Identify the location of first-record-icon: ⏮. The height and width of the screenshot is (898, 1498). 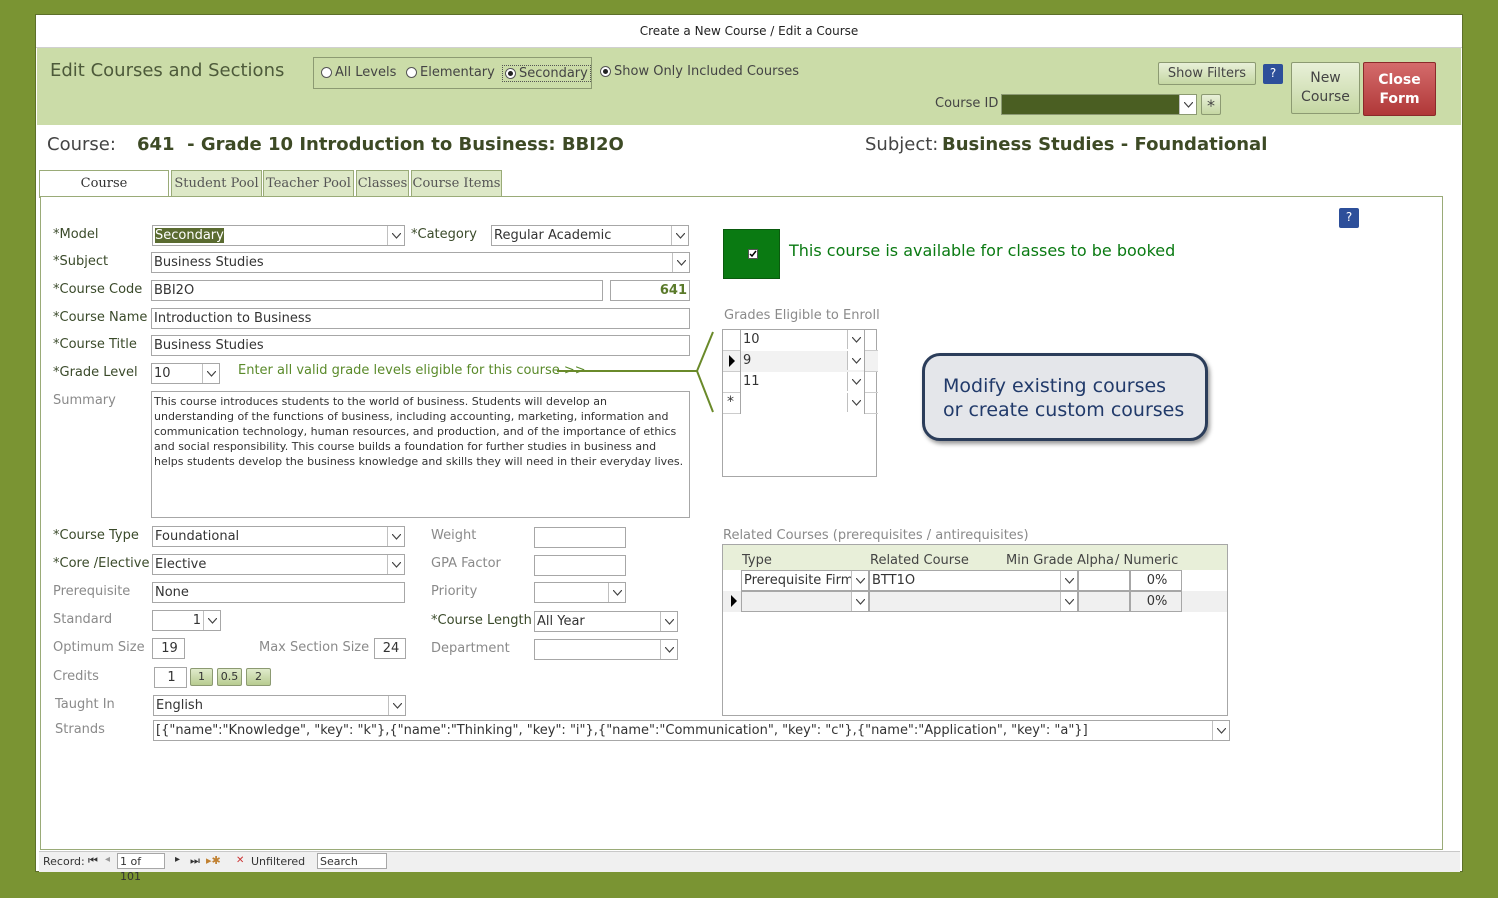
(93, 861).